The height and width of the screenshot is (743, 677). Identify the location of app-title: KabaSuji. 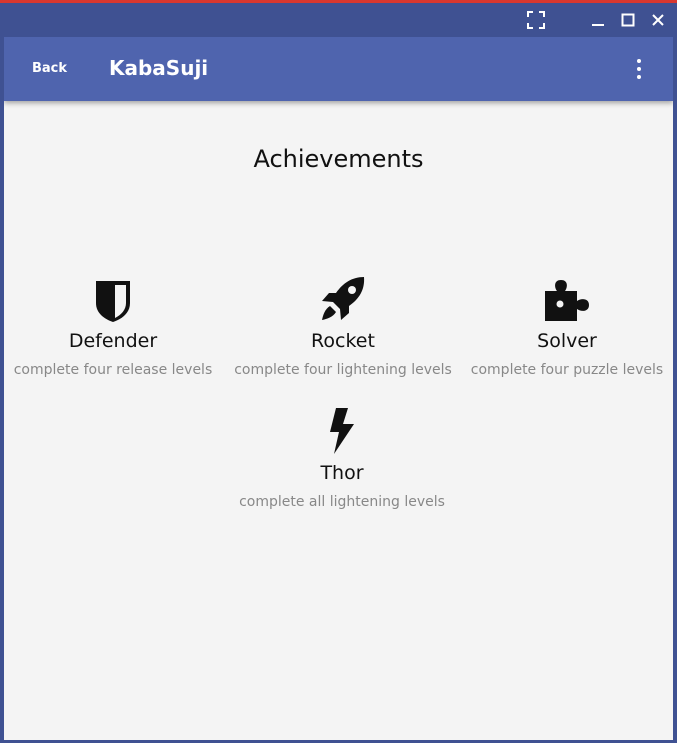
(159, 68).